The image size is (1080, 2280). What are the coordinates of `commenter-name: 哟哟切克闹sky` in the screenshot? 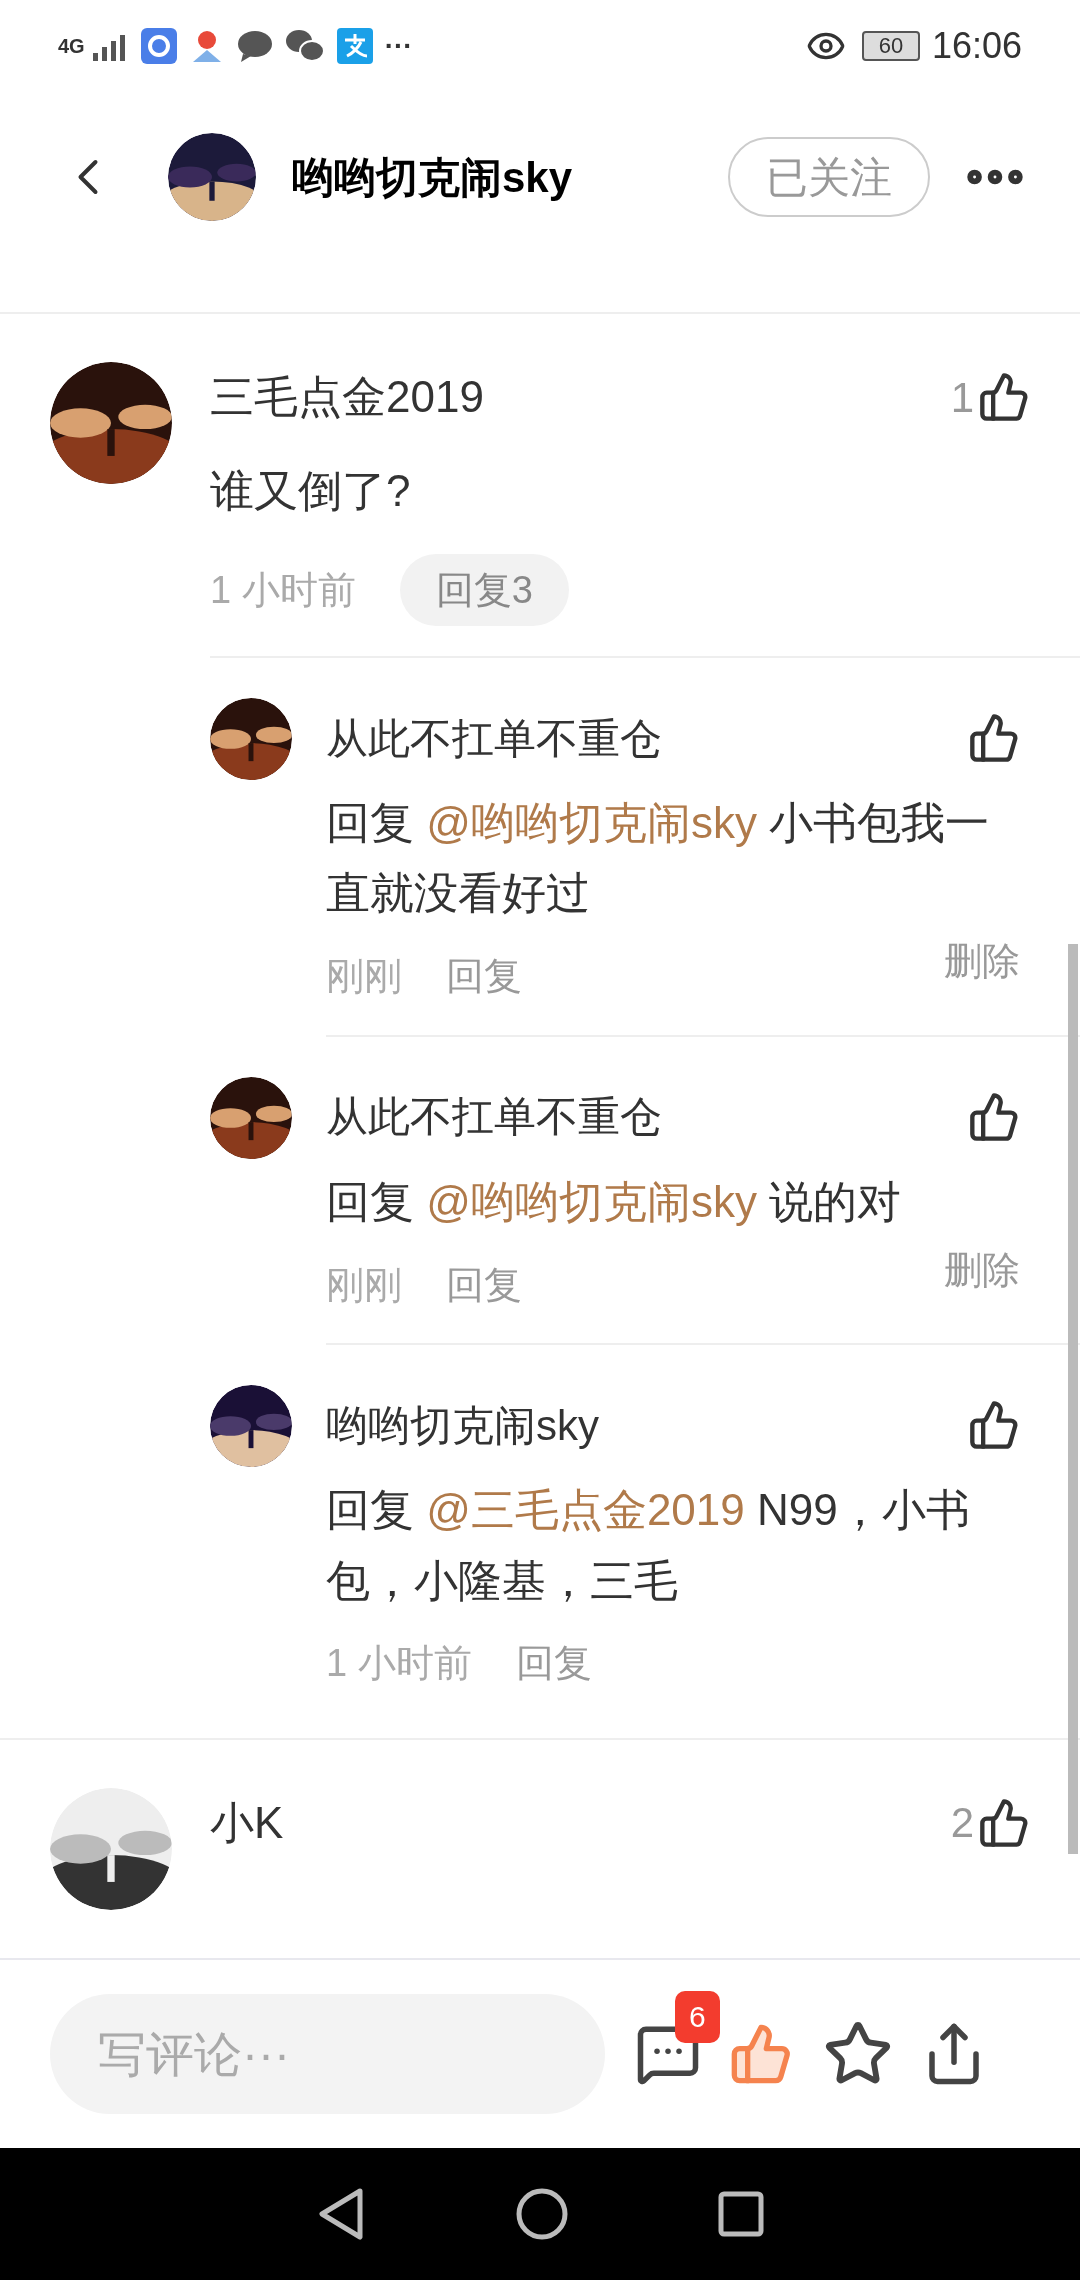 It's located at (462, 1425).